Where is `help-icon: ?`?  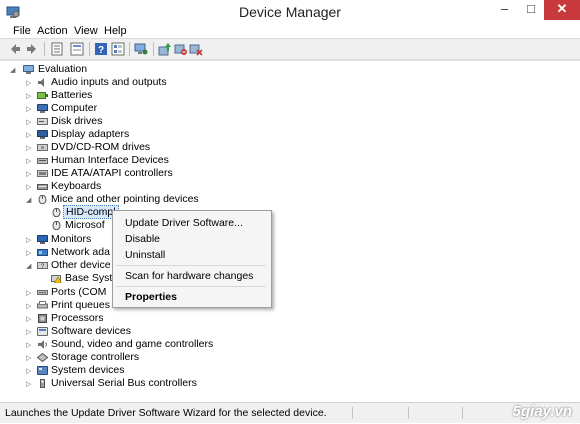
help-icon: ? is located at coordinates (101, 49).